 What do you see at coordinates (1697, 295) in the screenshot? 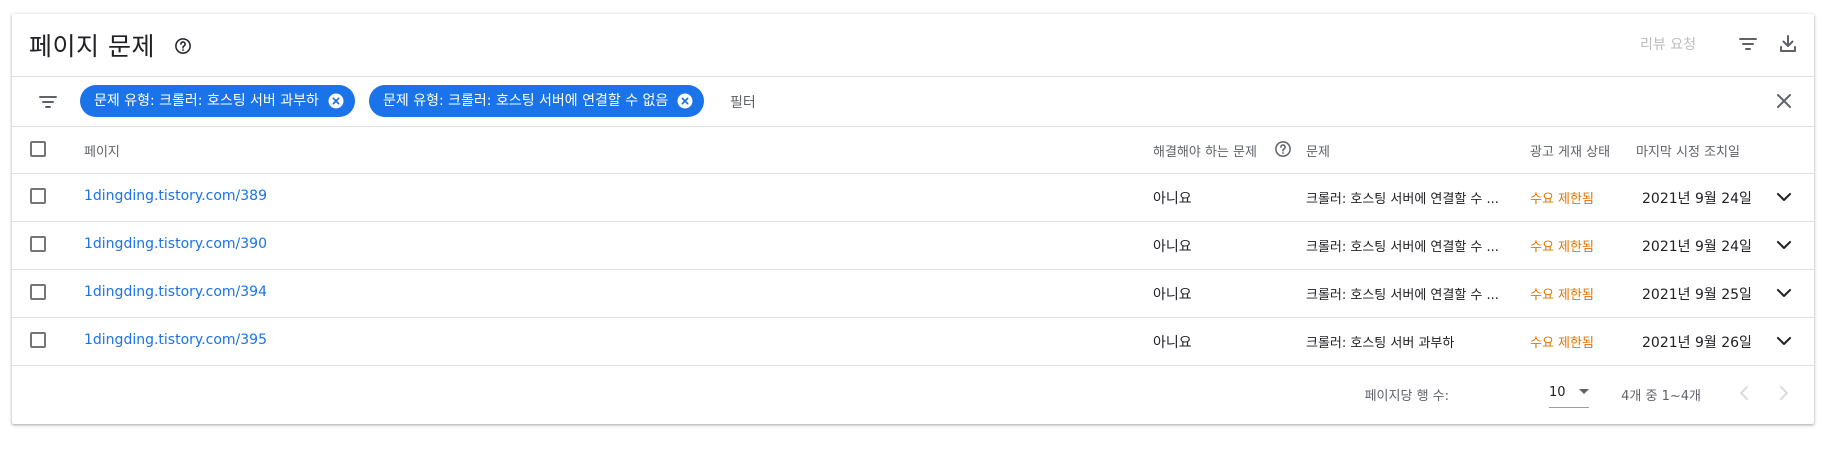
I see `last-action-date: 2021년 9월 25일` at bounding box center [1697, 295].